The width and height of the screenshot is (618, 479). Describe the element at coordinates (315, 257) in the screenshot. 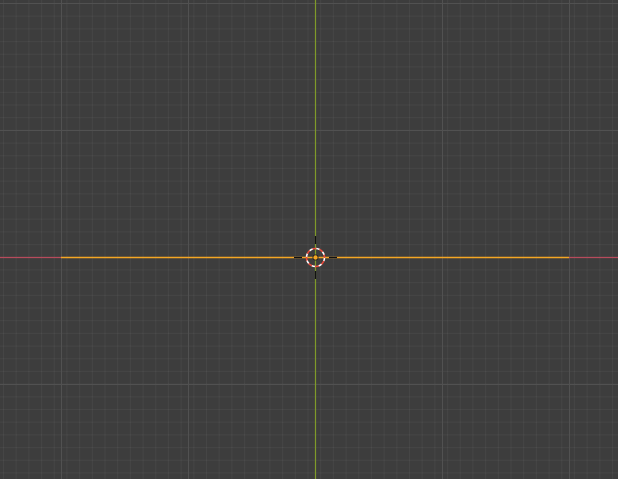

I see `object-origin-icon` at that location.